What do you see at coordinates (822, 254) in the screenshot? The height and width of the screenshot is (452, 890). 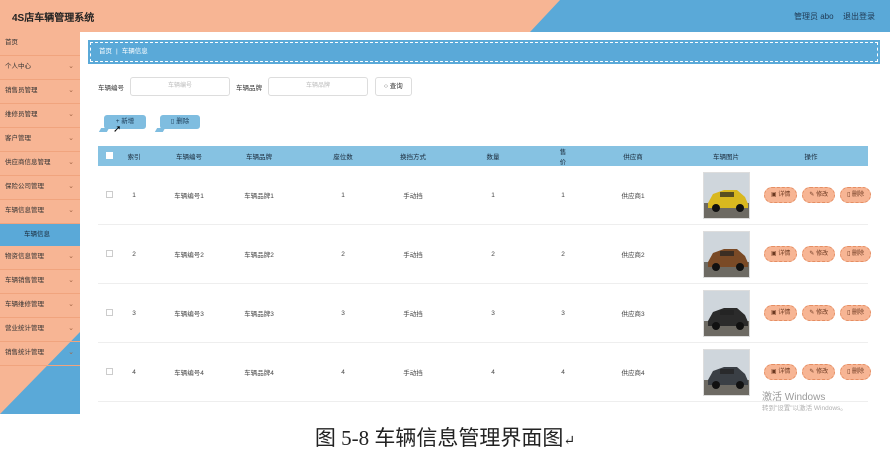 I see `edit-button-label: 修改` at bounding box center [822, 254].